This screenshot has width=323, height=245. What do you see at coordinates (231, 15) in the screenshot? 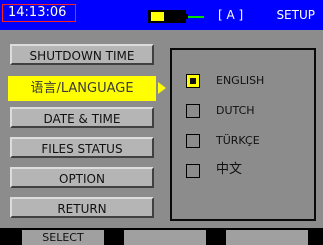
I see `mode-indicator: [ A ]` at bounding box center [231, 15].